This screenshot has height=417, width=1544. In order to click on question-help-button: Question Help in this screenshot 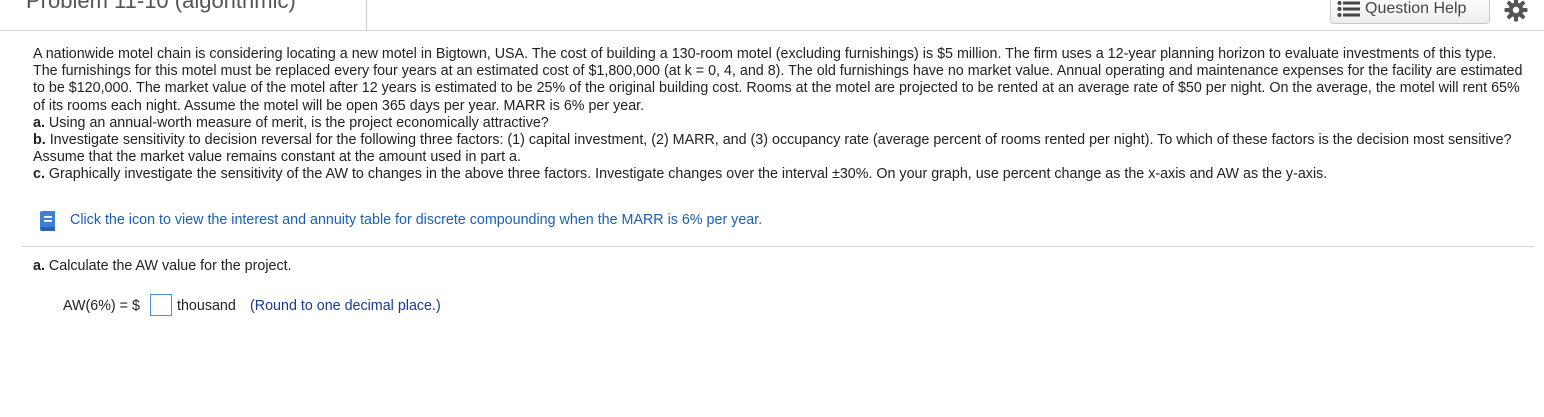, I will do `click(1410, 12)`.